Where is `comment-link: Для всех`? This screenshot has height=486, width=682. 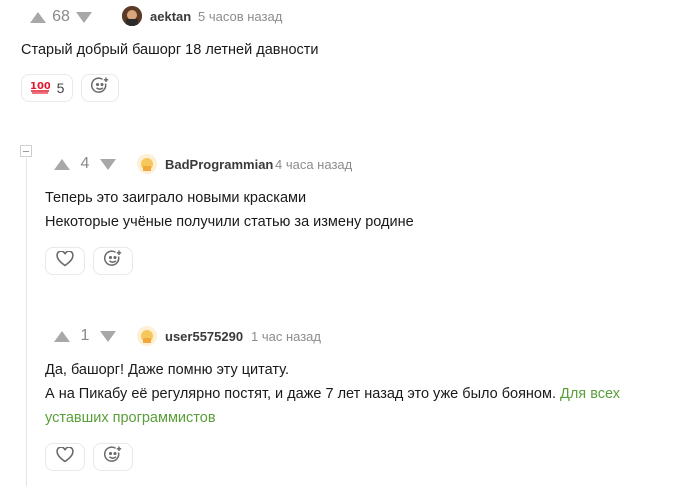
comment-link: Для всех is located at coordinates (590, 394).